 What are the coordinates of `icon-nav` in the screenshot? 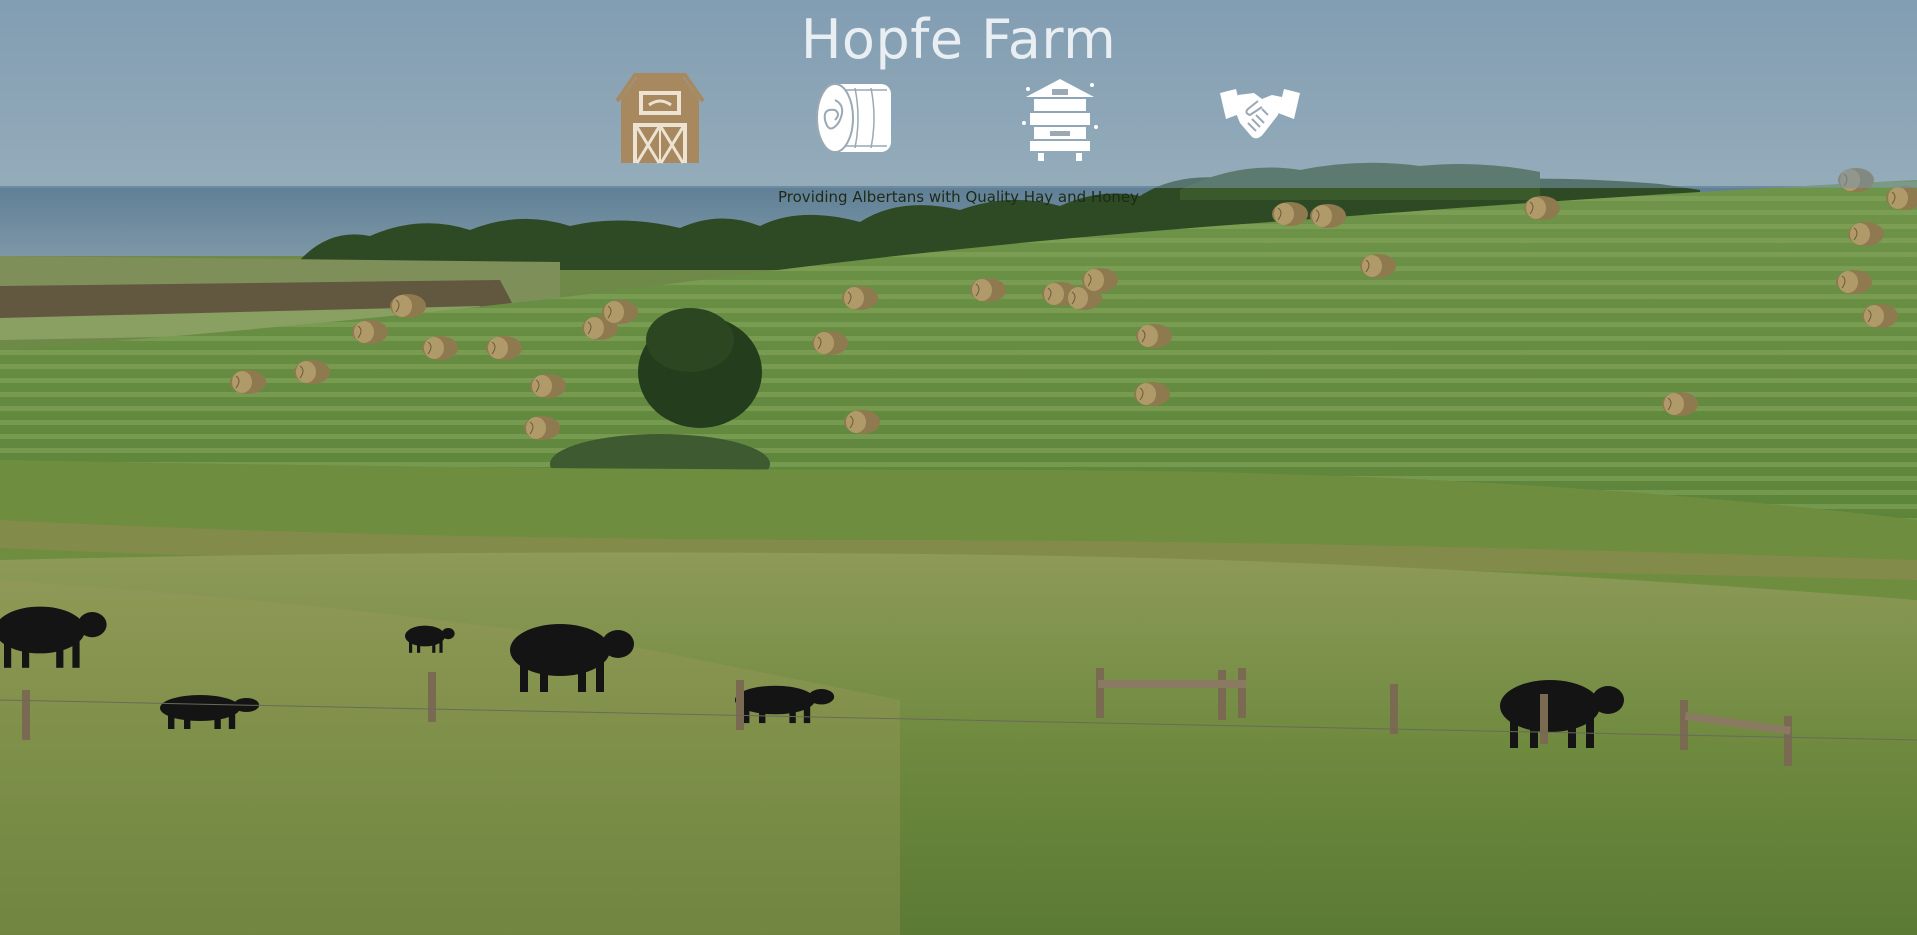 It's located at (958, 118).